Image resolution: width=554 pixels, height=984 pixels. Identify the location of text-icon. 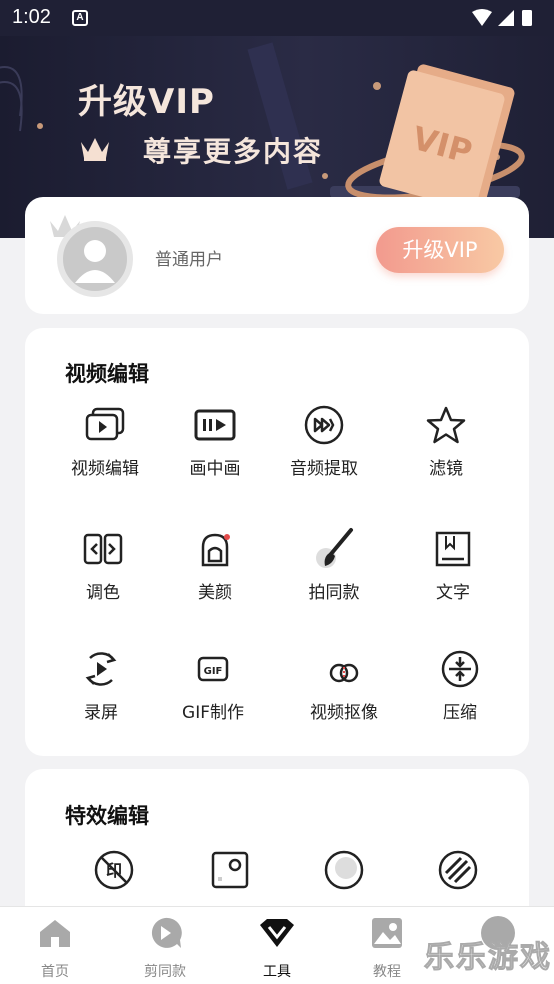
(453, 549).